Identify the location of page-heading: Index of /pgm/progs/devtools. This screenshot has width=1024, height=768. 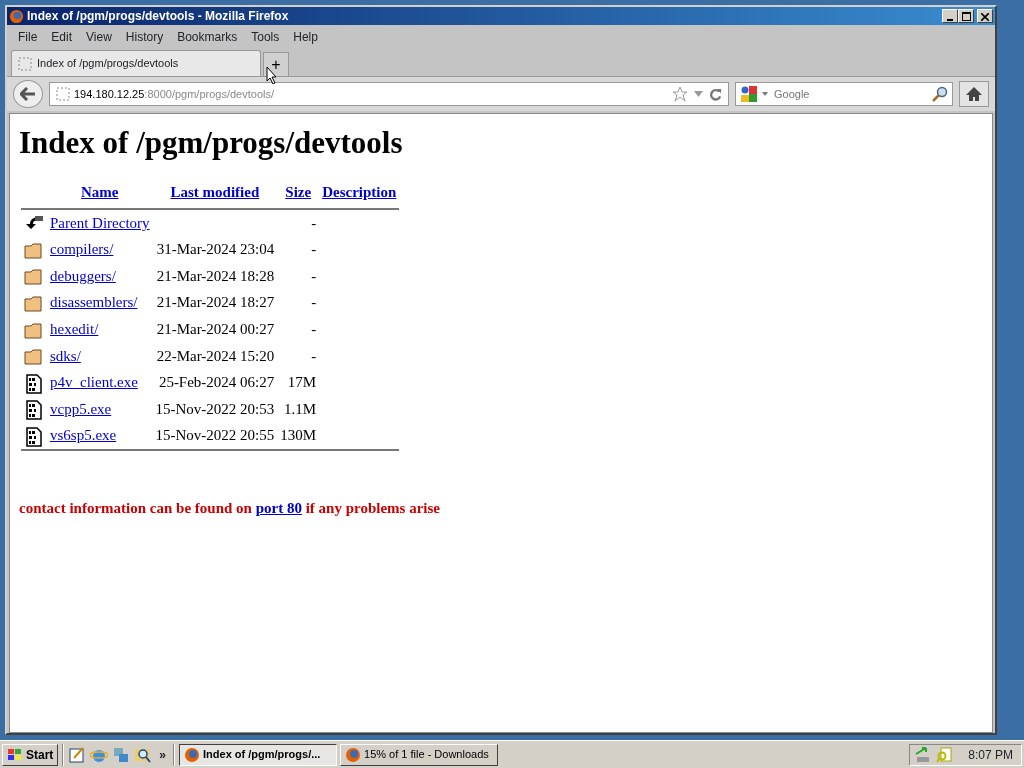
(211, 143).